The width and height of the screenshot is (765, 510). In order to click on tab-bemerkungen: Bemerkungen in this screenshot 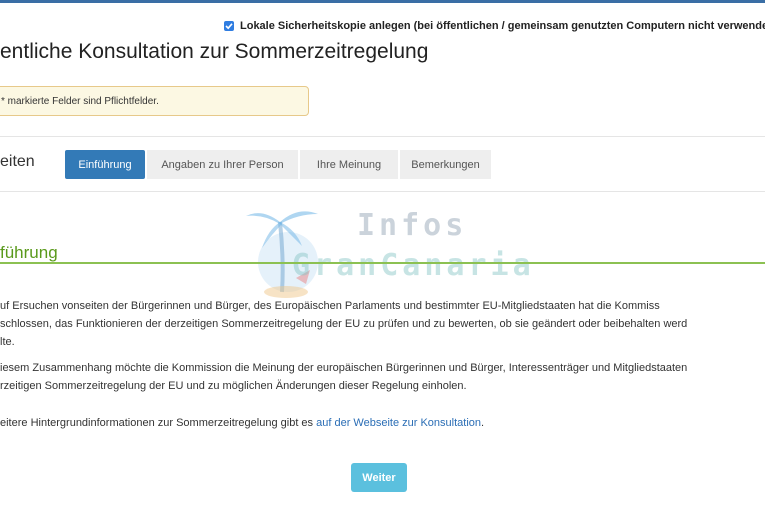, I will do `click(445, 164)`.